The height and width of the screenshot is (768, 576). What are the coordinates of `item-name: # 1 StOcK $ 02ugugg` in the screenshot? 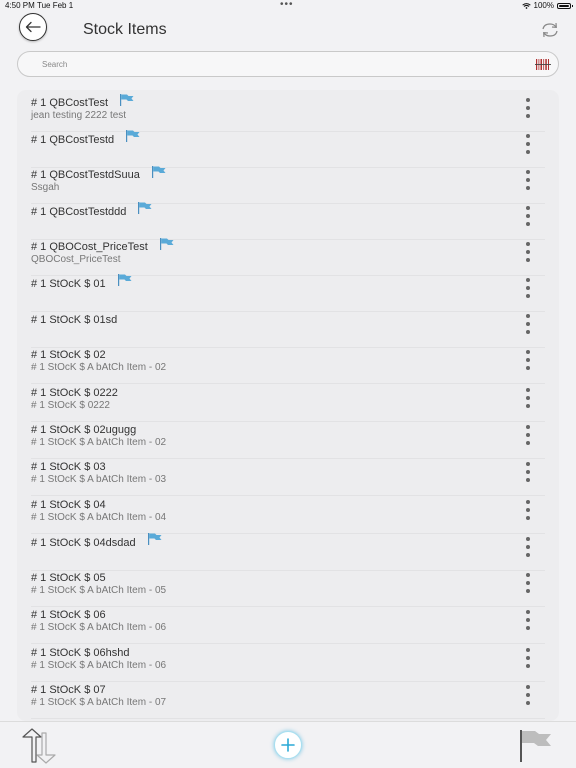 It's located at (84, 430).